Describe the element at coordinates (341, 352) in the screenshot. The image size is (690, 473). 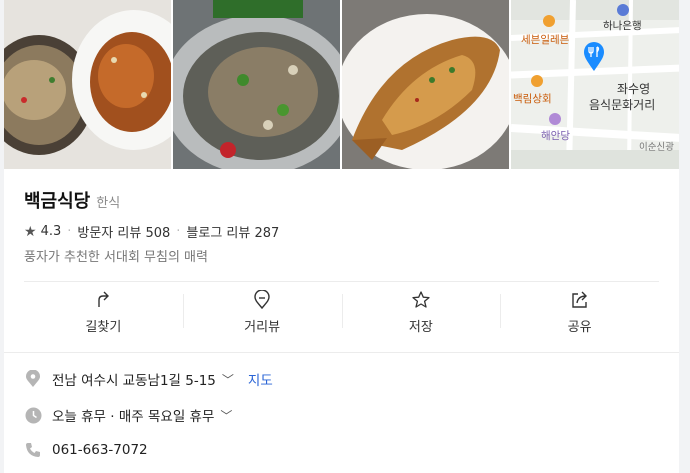
I see `section-separator` at that location.